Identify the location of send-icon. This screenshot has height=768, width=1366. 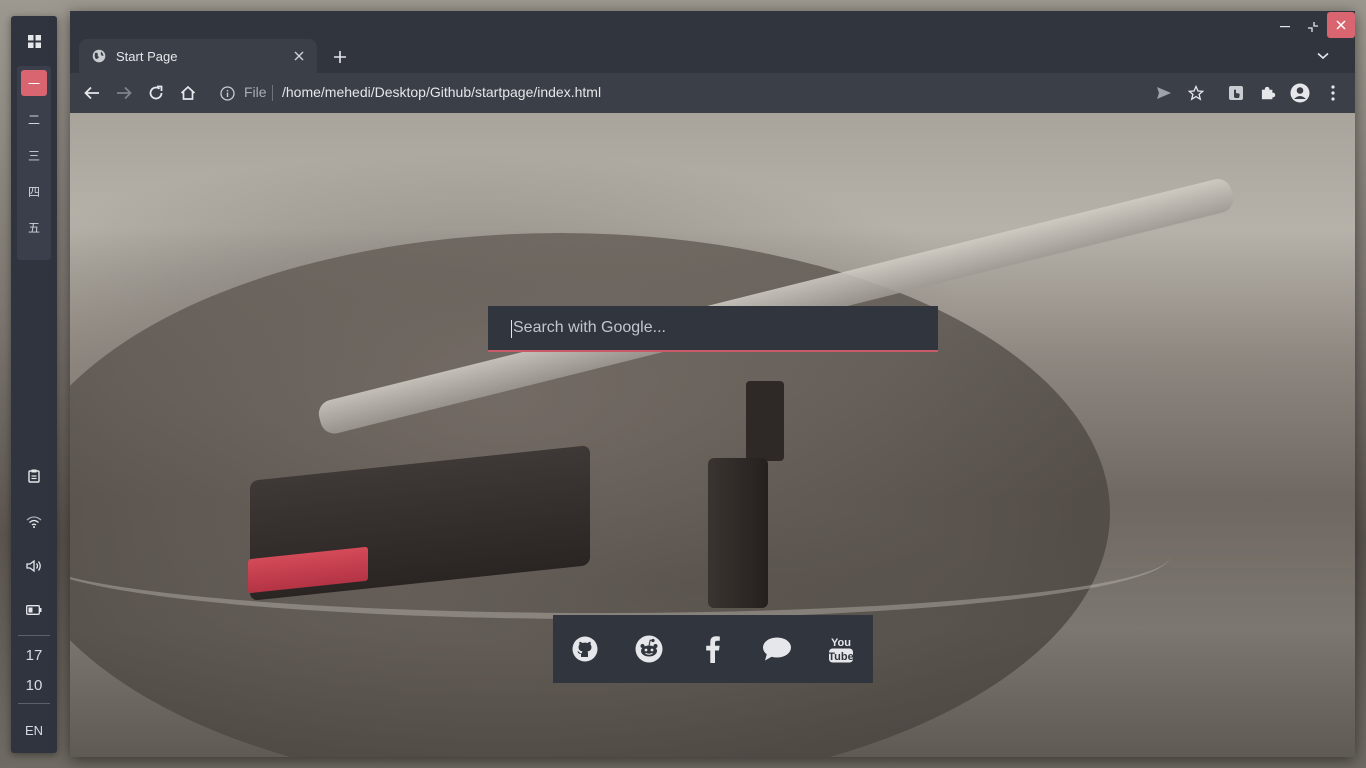
(1164, 93).